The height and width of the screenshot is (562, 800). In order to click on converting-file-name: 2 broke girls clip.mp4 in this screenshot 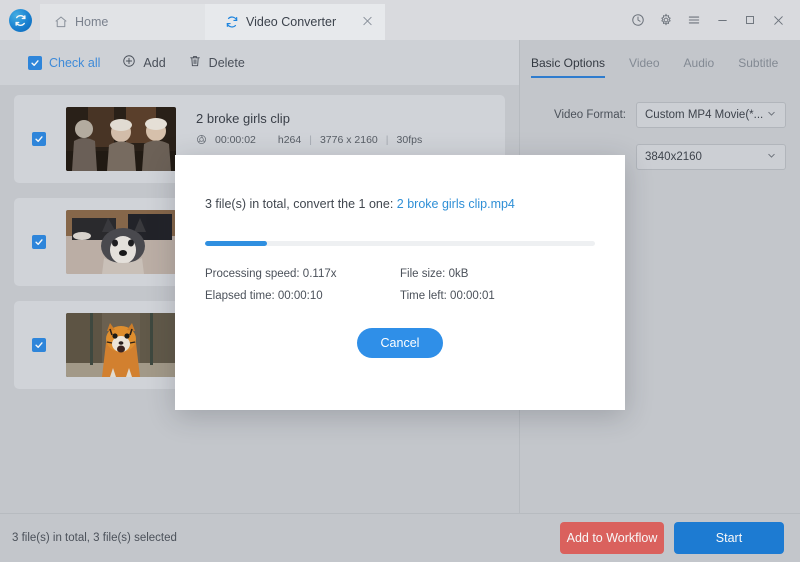, I will do `click(456, 204)`.